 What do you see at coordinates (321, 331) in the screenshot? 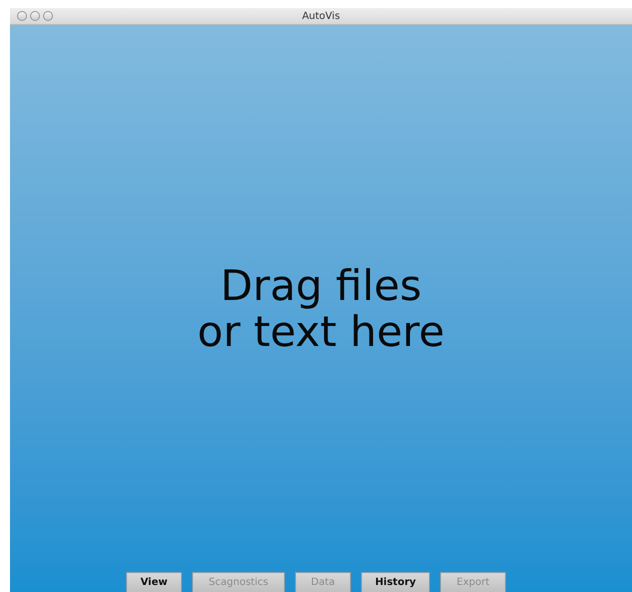
I see `drop-prompt: or text here` at bounding box center [321, 331].